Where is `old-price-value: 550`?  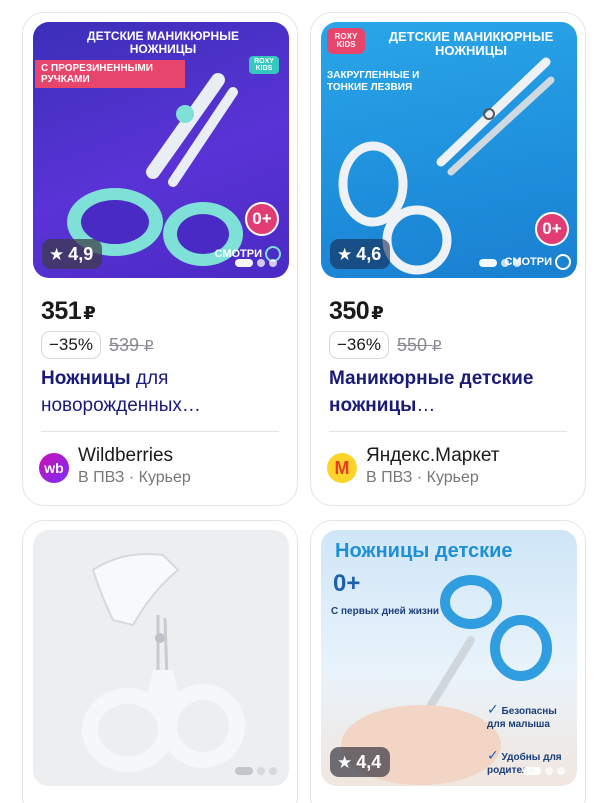 old-price-value: 550 is located at coordinates (411, 344).